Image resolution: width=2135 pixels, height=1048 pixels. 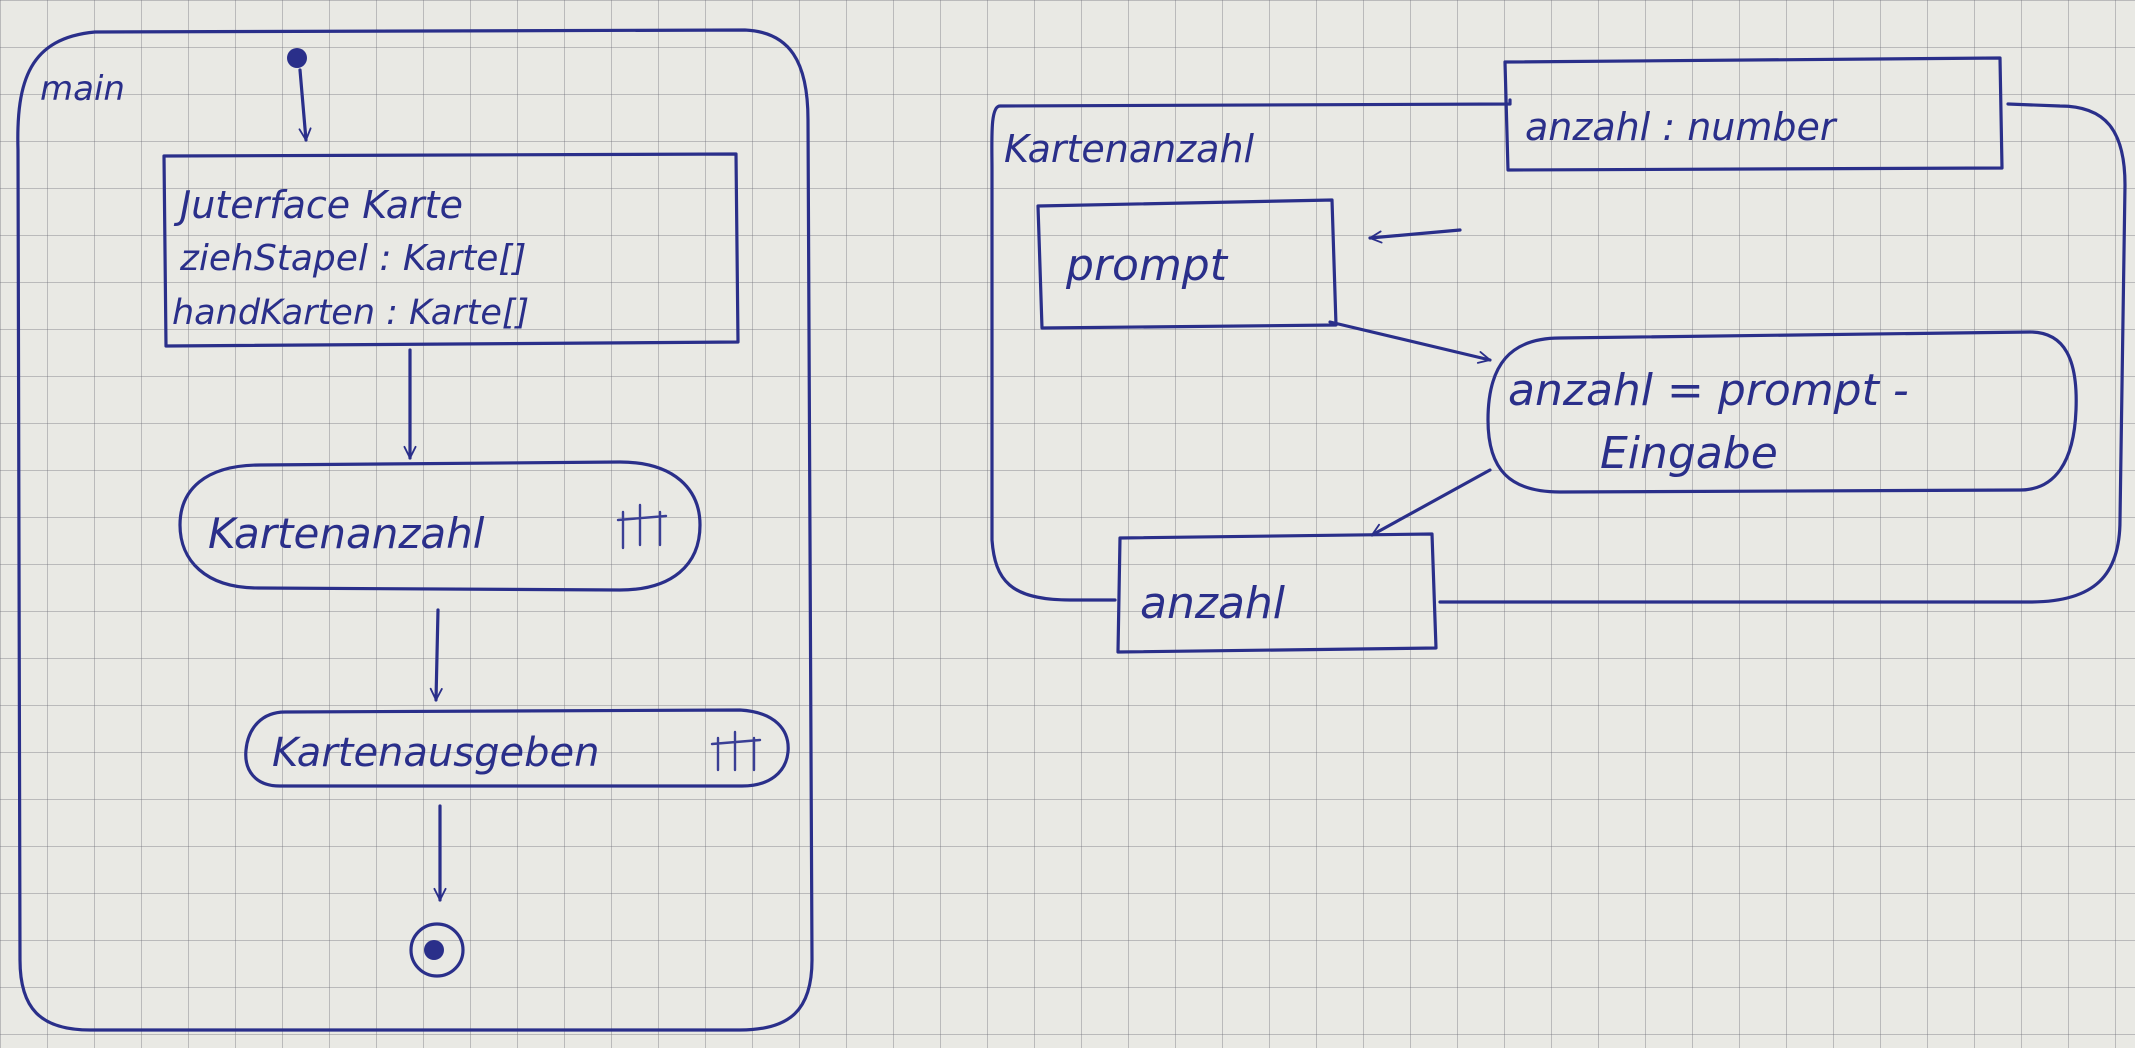 What do you see at coordinates (1410, 342) in the screenshot?
I see `flow-prompt-to-assign` at bounding box center [1410, 342].